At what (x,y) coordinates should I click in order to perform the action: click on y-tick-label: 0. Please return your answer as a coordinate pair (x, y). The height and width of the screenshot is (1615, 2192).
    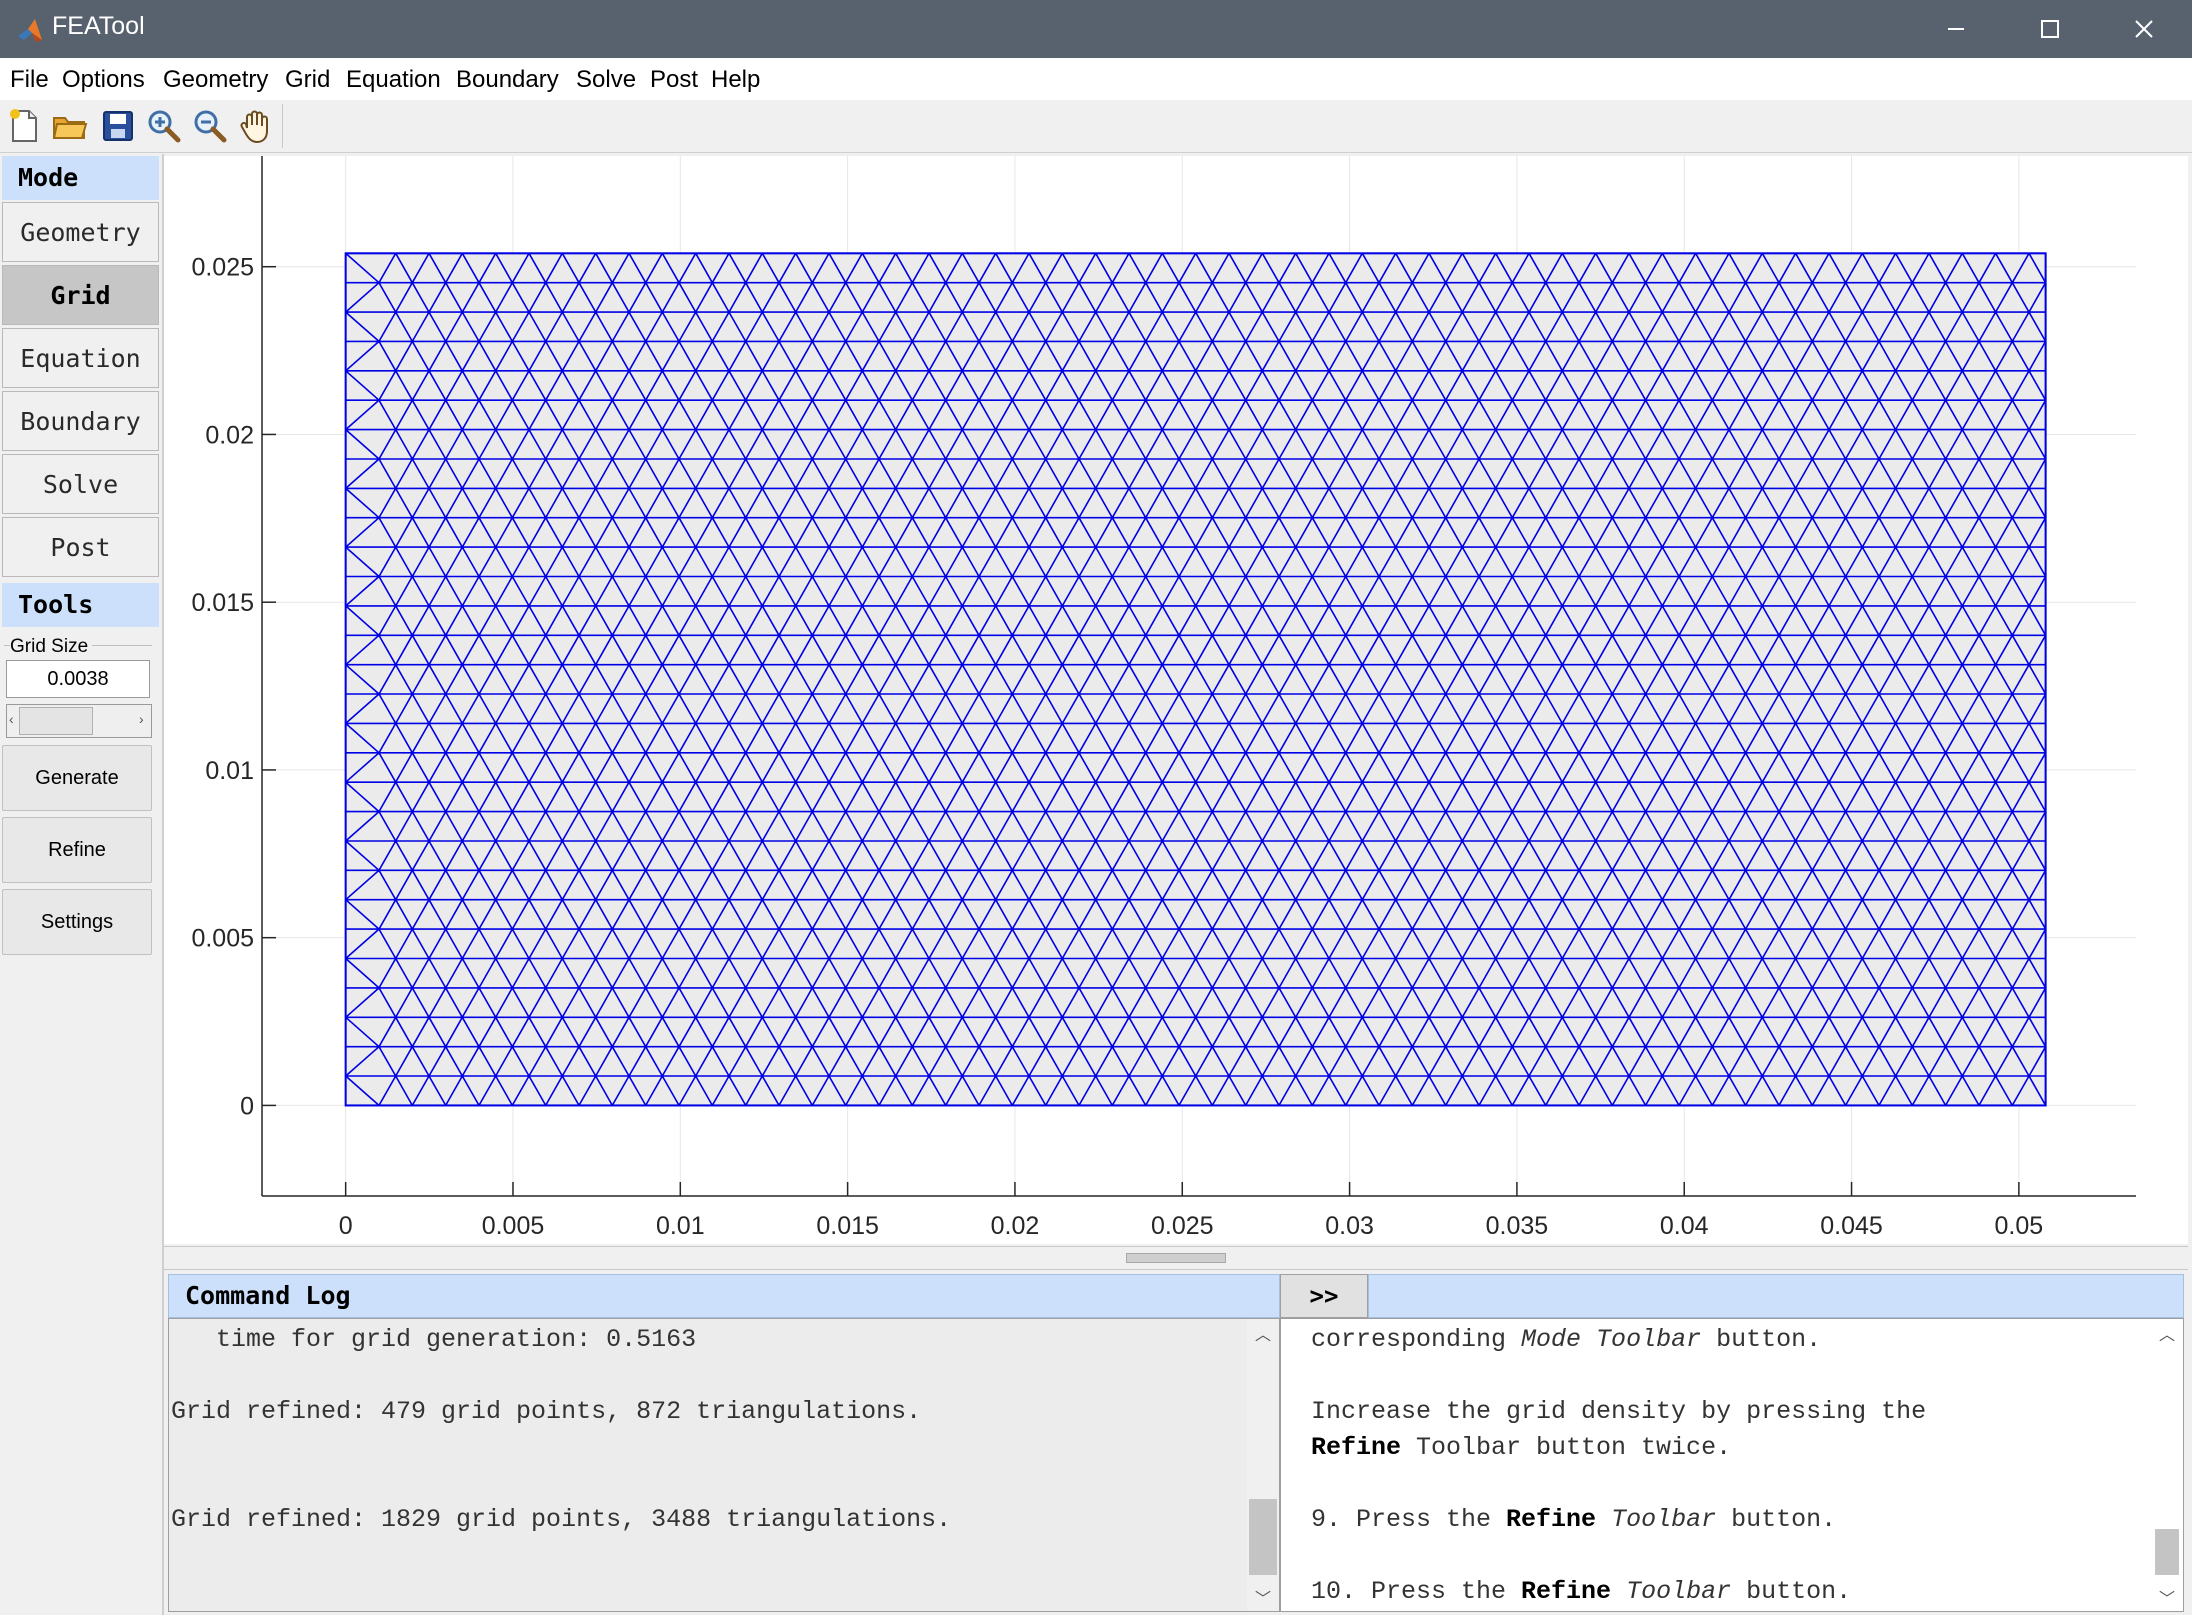
    Looking at the image, I should click on (247, 1106).